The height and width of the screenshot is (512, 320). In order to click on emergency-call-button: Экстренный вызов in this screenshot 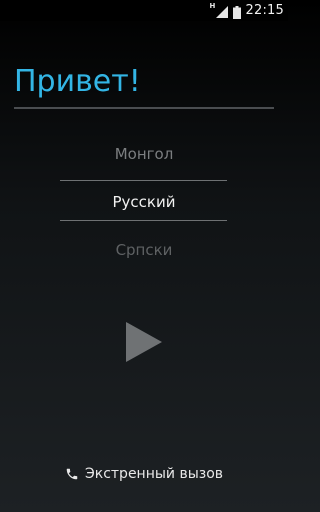, I will do `click(144, 474)`.